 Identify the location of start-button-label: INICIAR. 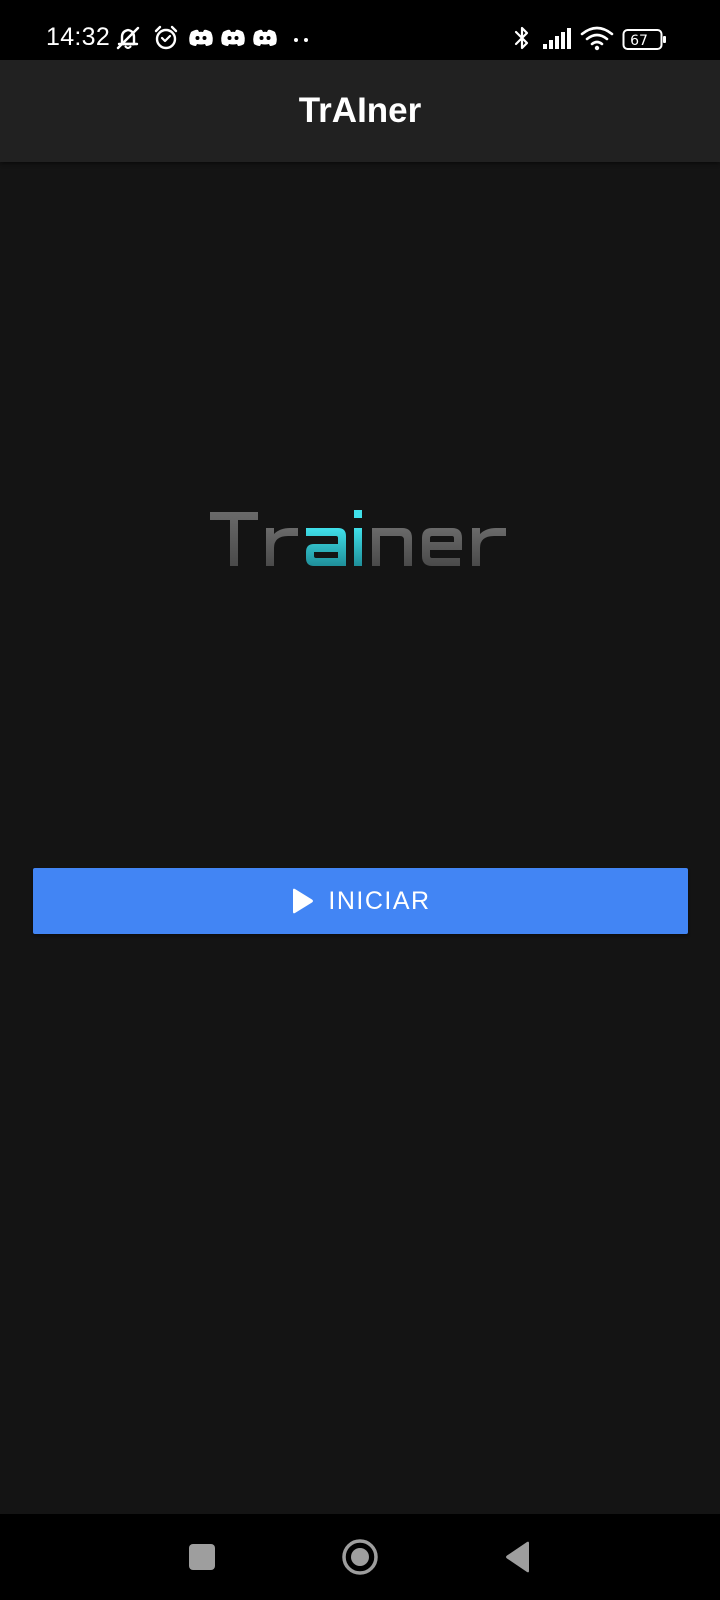
(379, 900).